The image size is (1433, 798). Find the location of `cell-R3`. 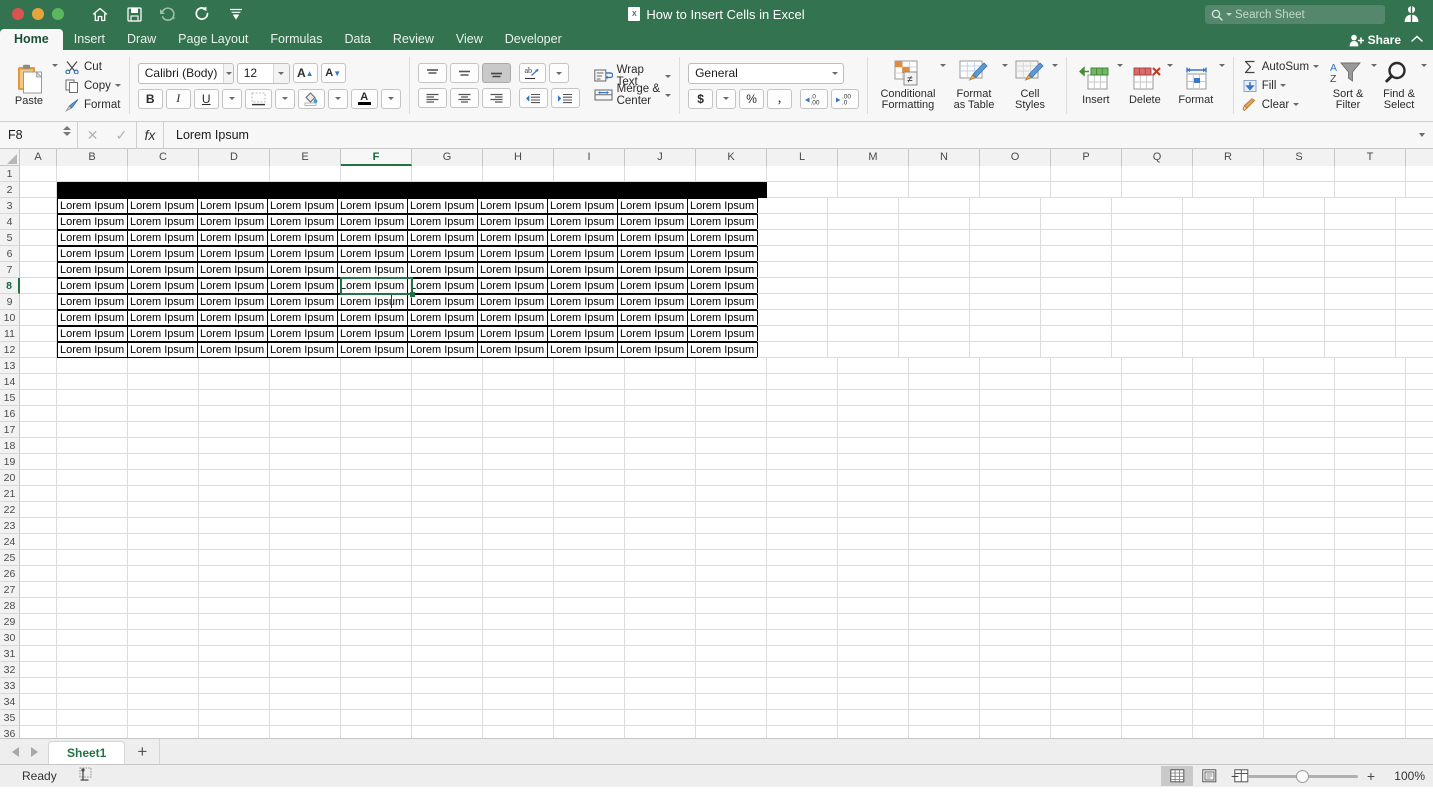

cell-R3 is located at coordinates (1218, 206).